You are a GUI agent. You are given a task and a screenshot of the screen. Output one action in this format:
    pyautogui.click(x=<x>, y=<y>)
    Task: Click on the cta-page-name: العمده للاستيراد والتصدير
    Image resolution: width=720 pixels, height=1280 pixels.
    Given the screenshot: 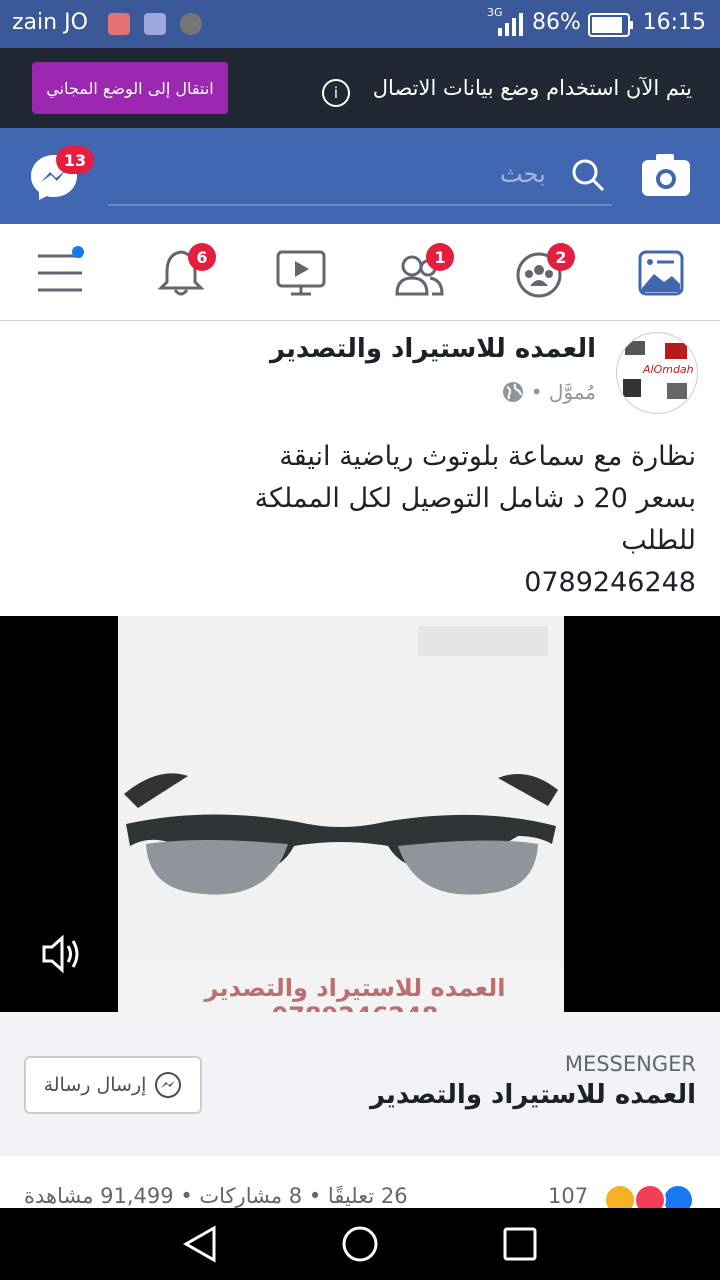 What is the action you would take?
    pyautogui.click(x=532, y=1095)
    